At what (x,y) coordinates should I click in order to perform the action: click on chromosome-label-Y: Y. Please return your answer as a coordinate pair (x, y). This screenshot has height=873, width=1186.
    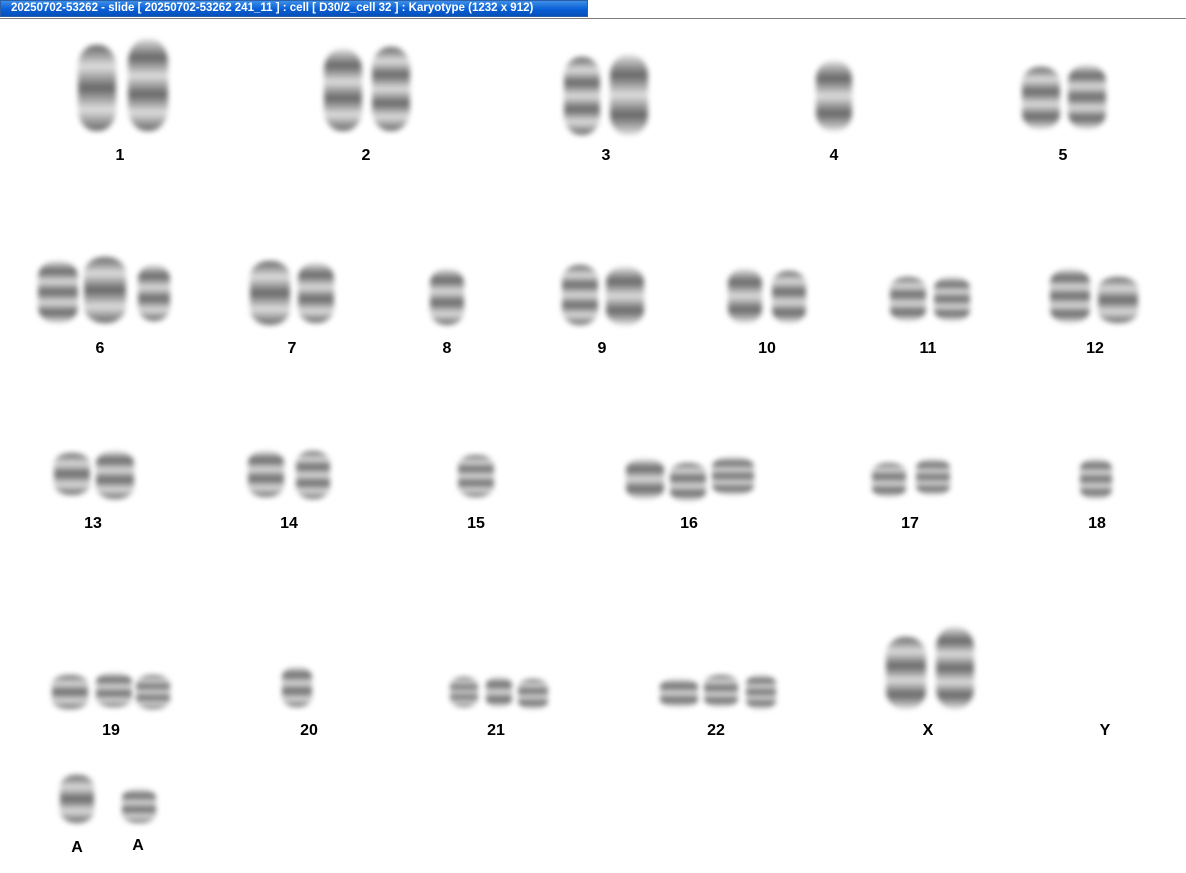
    Looking at the image, I should click on (1105, 730).